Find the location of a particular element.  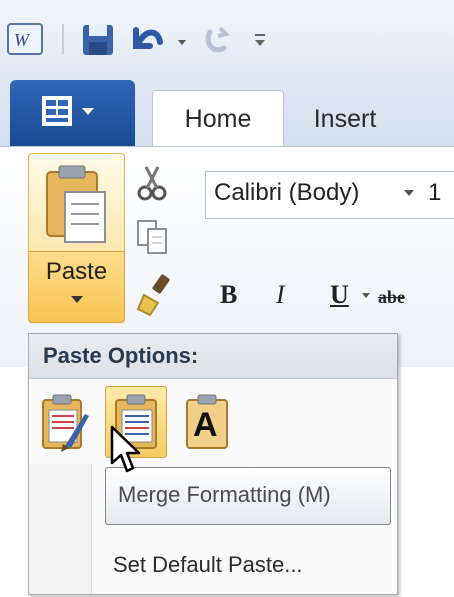

paste-options-title: Paste Options: is located at coordinates (121, 355).